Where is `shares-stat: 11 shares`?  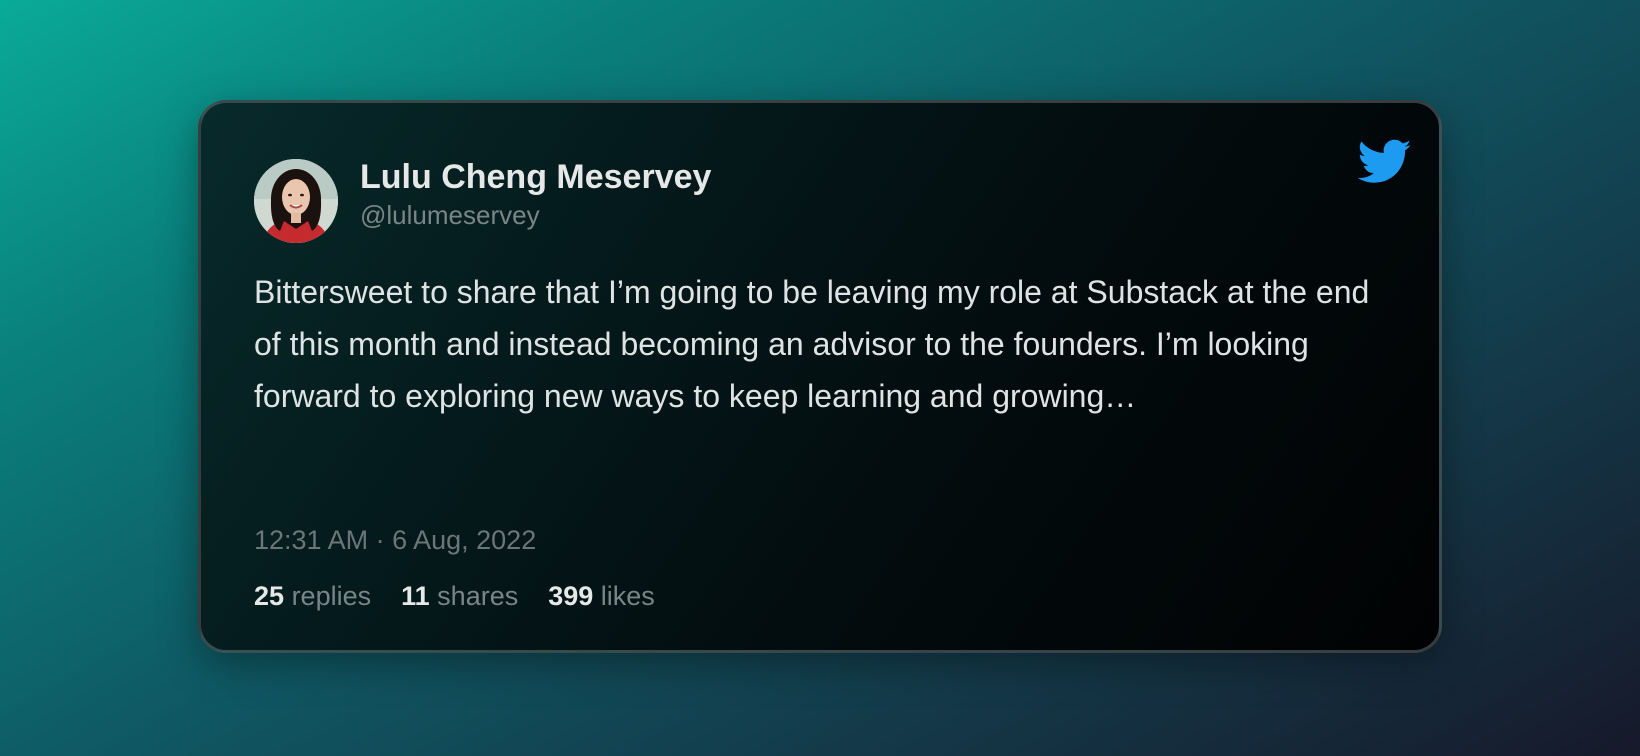
shares-stat: 11 shares is located at coordinates (459, 596).